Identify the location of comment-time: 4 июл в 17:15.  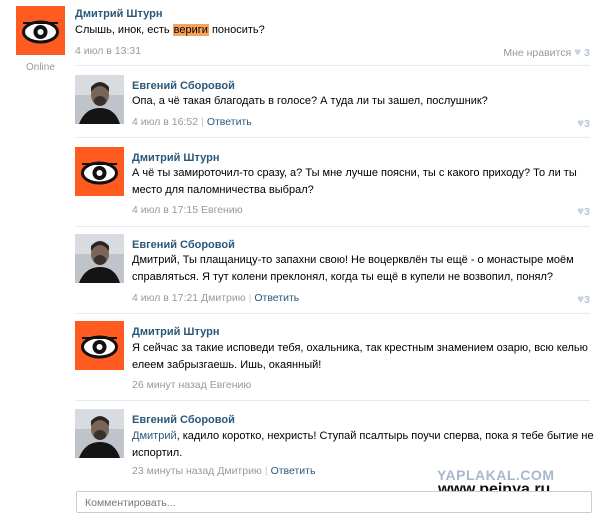
(165, 210).